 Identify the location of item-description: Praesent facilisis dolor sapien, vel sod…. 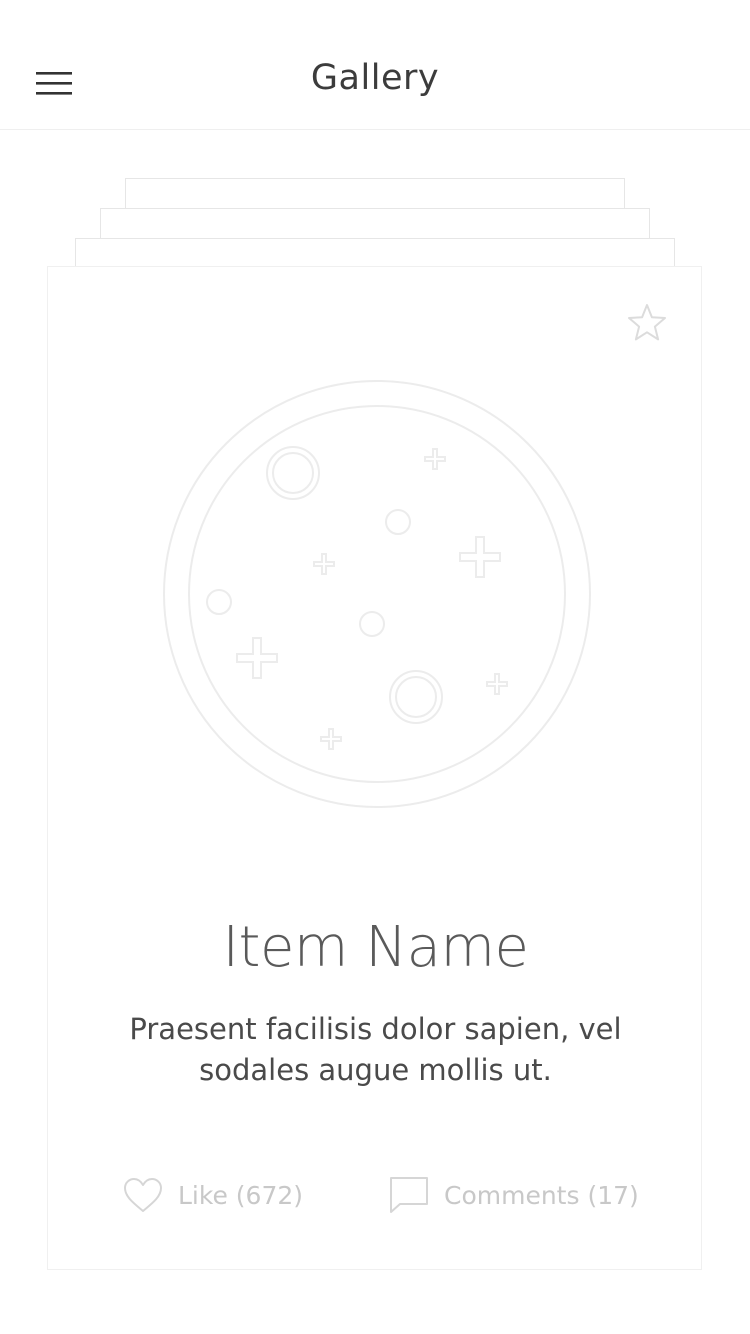
(375, 1049).